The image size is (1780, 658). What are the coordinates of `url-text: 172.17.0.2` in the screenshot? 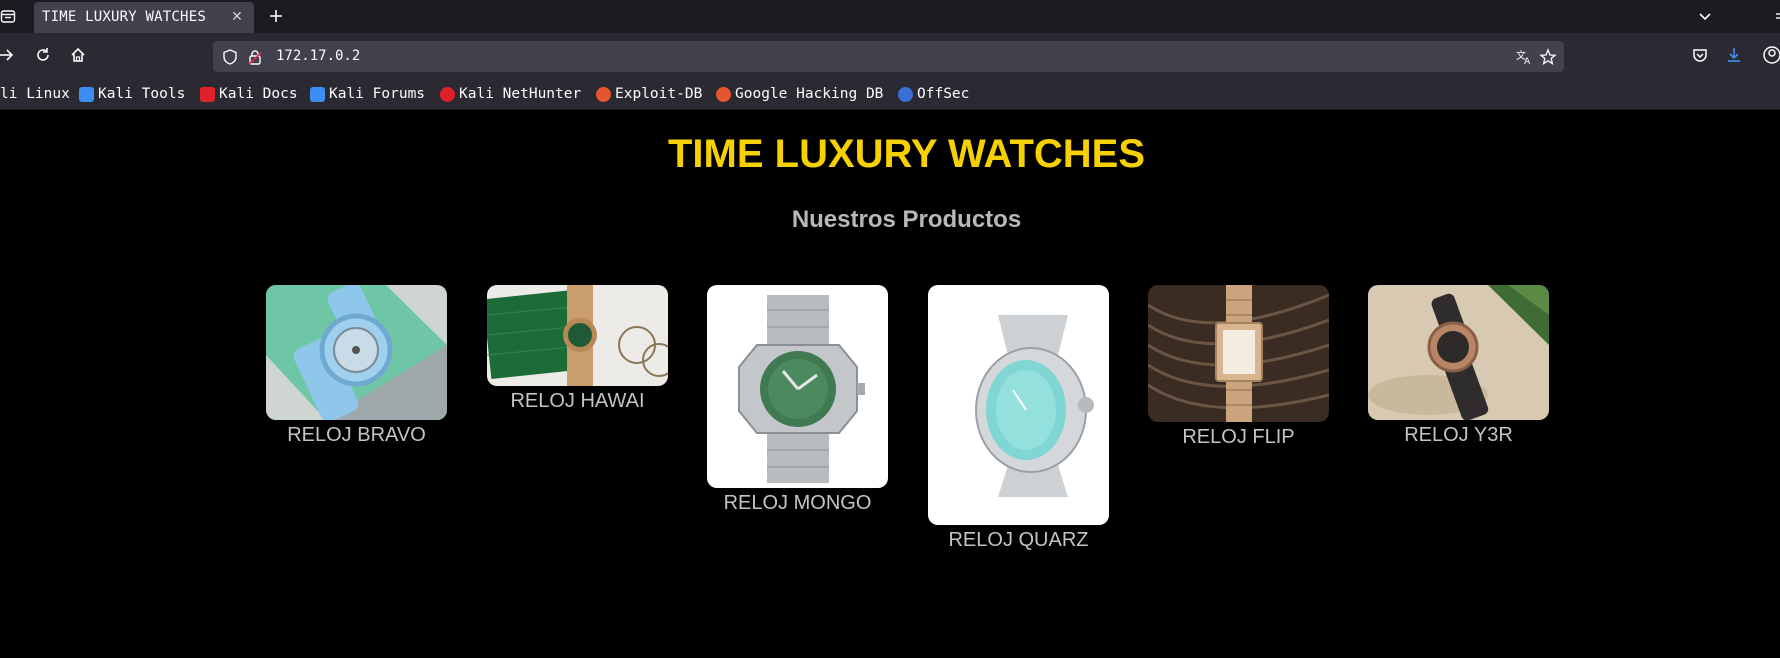 It's located at (318, 56).